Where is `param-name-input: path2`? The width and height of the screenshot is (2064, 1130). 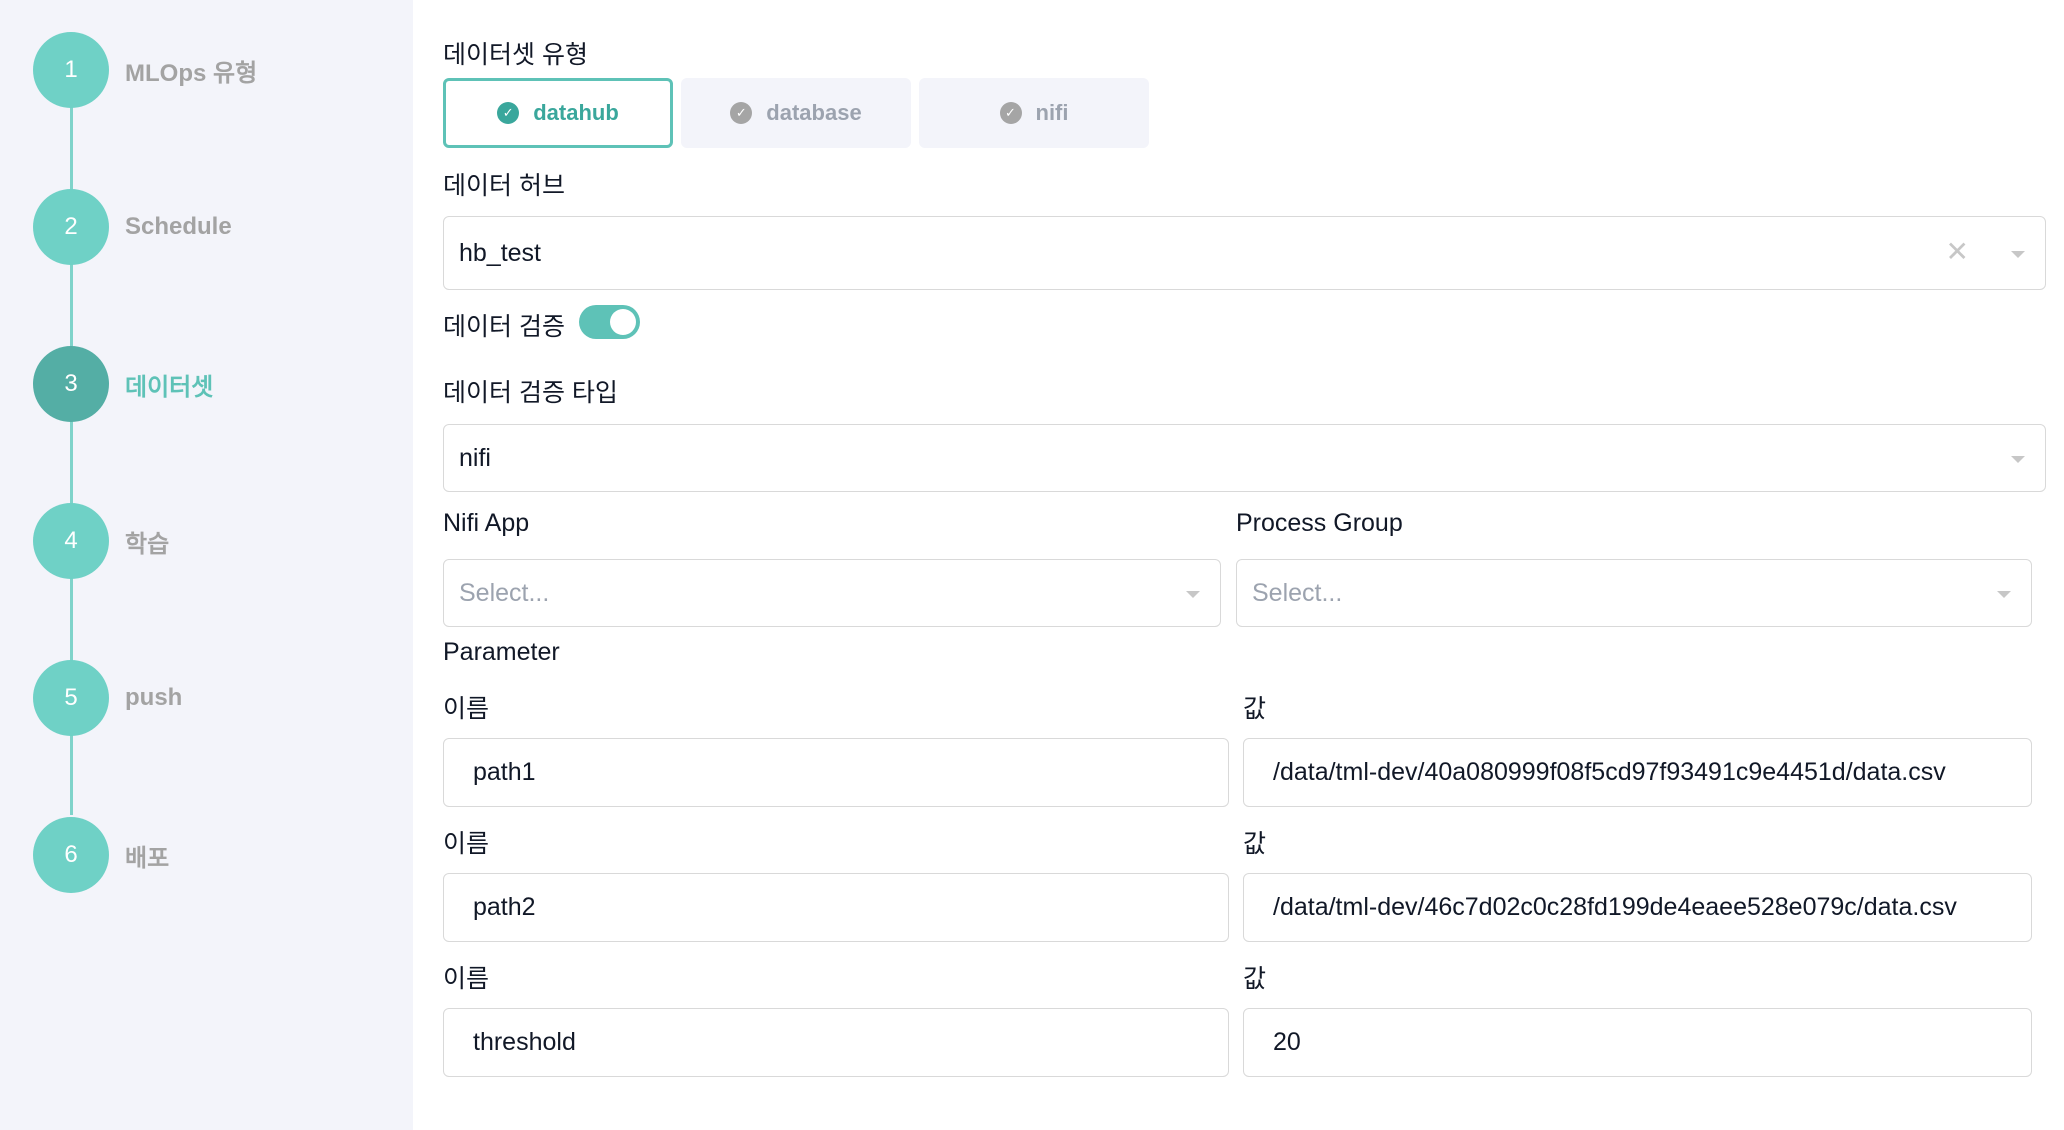 param-name-input: path2 is located at coordinates (836, 907).